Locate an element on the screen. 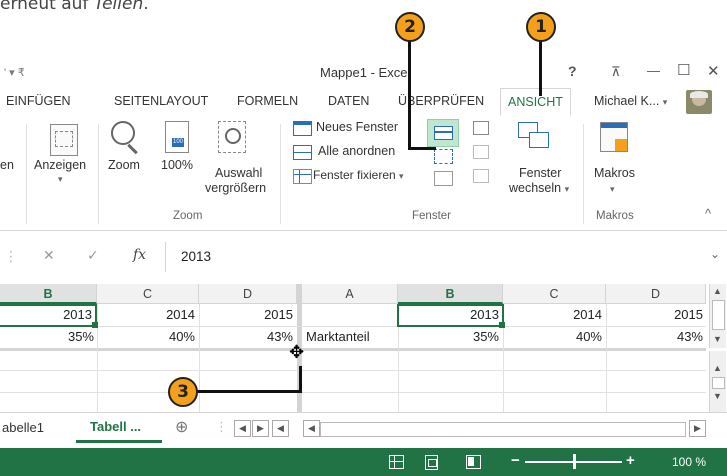 The height and width of the screenshot is (476, 727). vertical-scrollbar-bottom: ▲ ▼ is located at coordinates (717, 381).